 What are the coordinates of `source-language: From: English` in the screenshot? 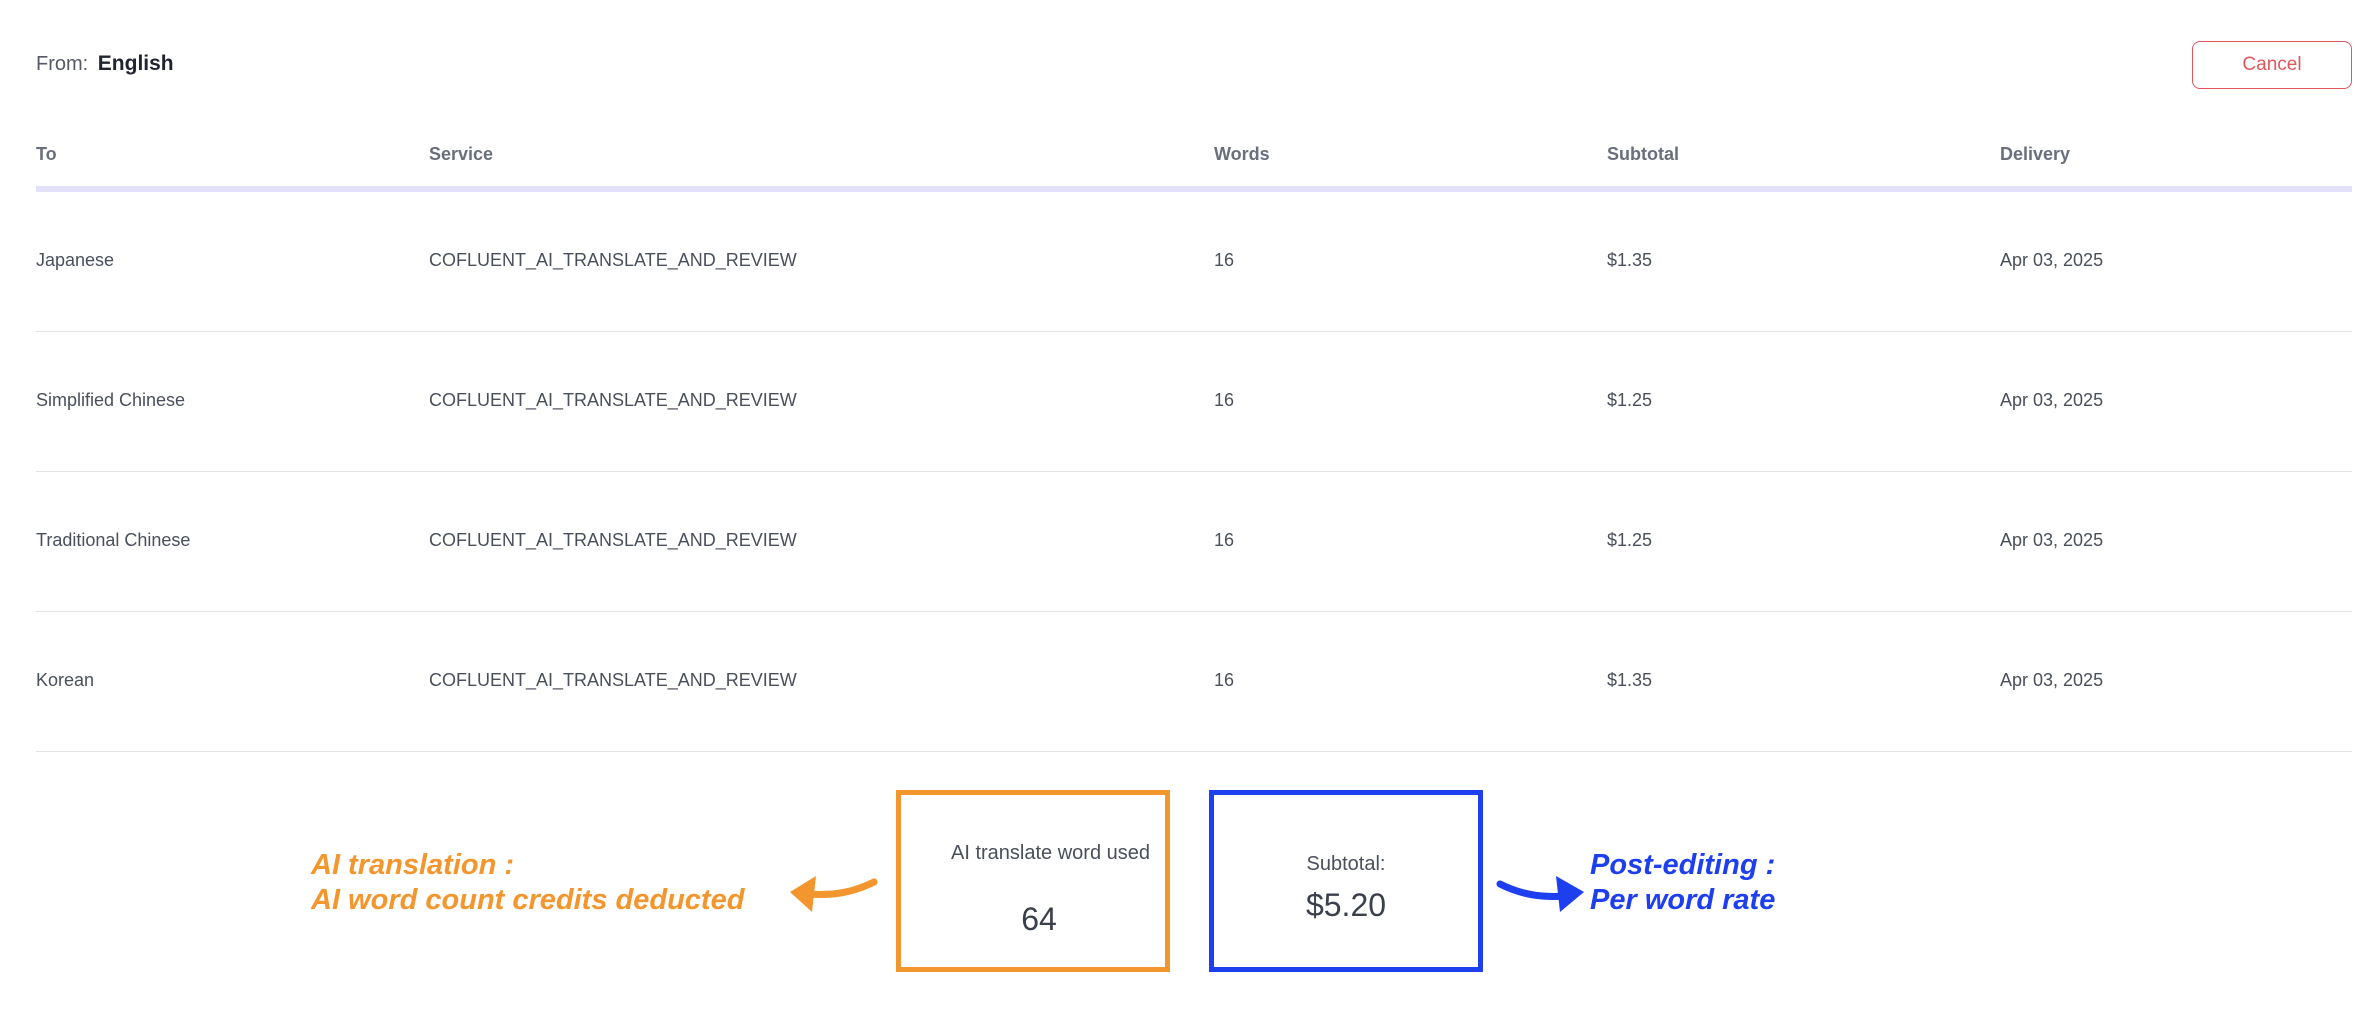 It's located at (105, 64).